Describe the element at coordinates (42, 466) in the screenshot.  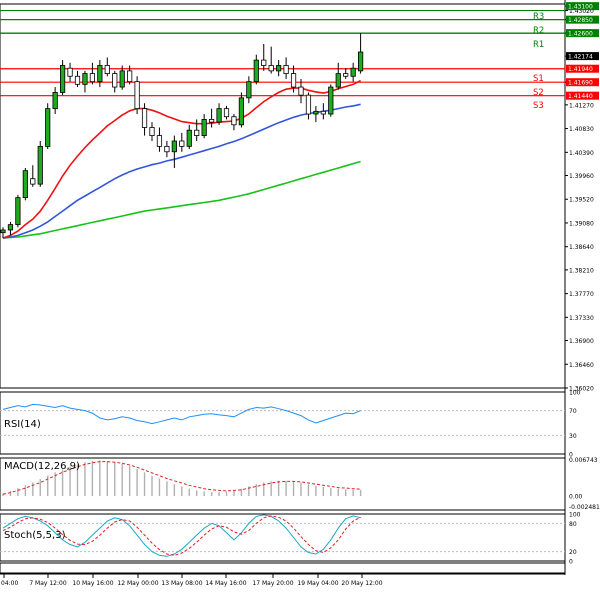
I see `macd-label: MACD(12,26,9)` at that location.